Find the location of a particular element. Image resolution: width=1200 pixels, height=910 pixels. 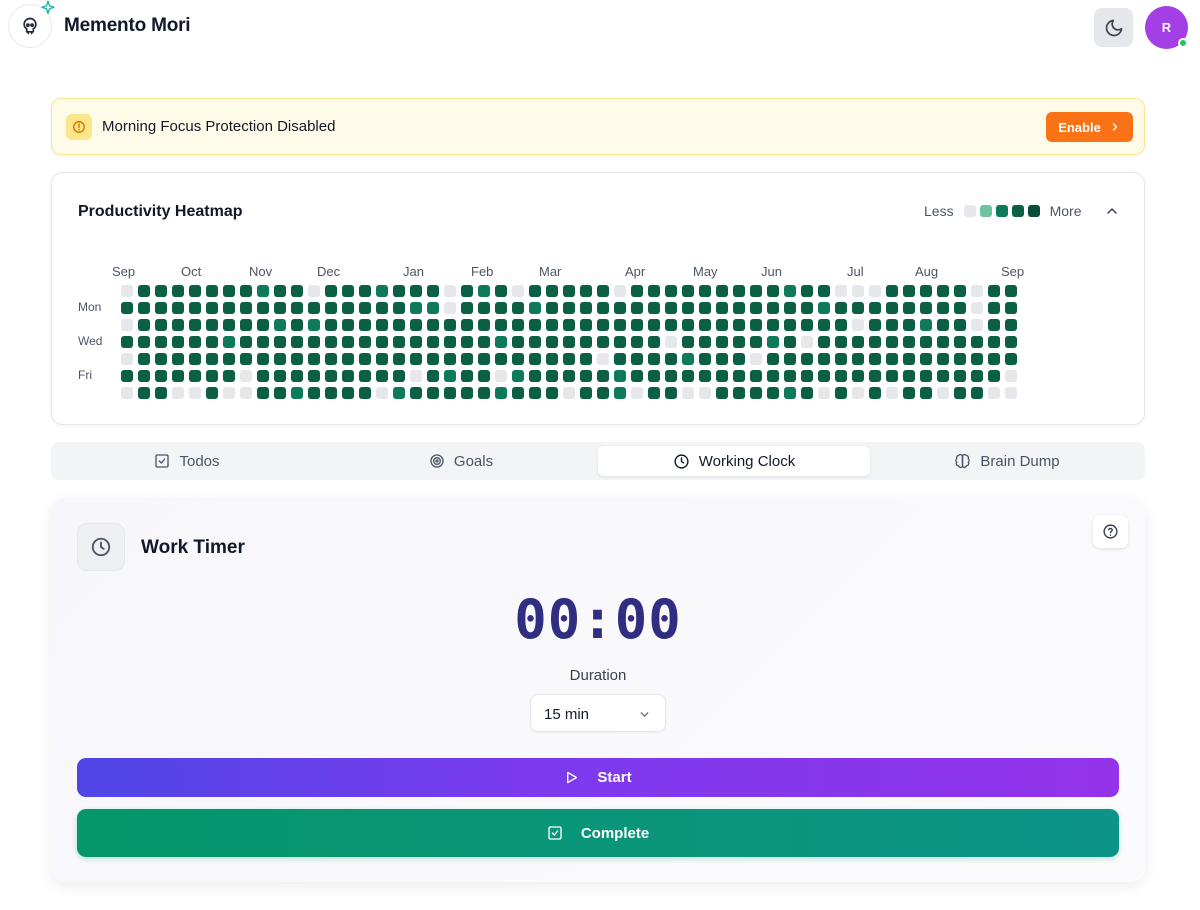

tab-todos: Todos is located at coordinates (187, 461).